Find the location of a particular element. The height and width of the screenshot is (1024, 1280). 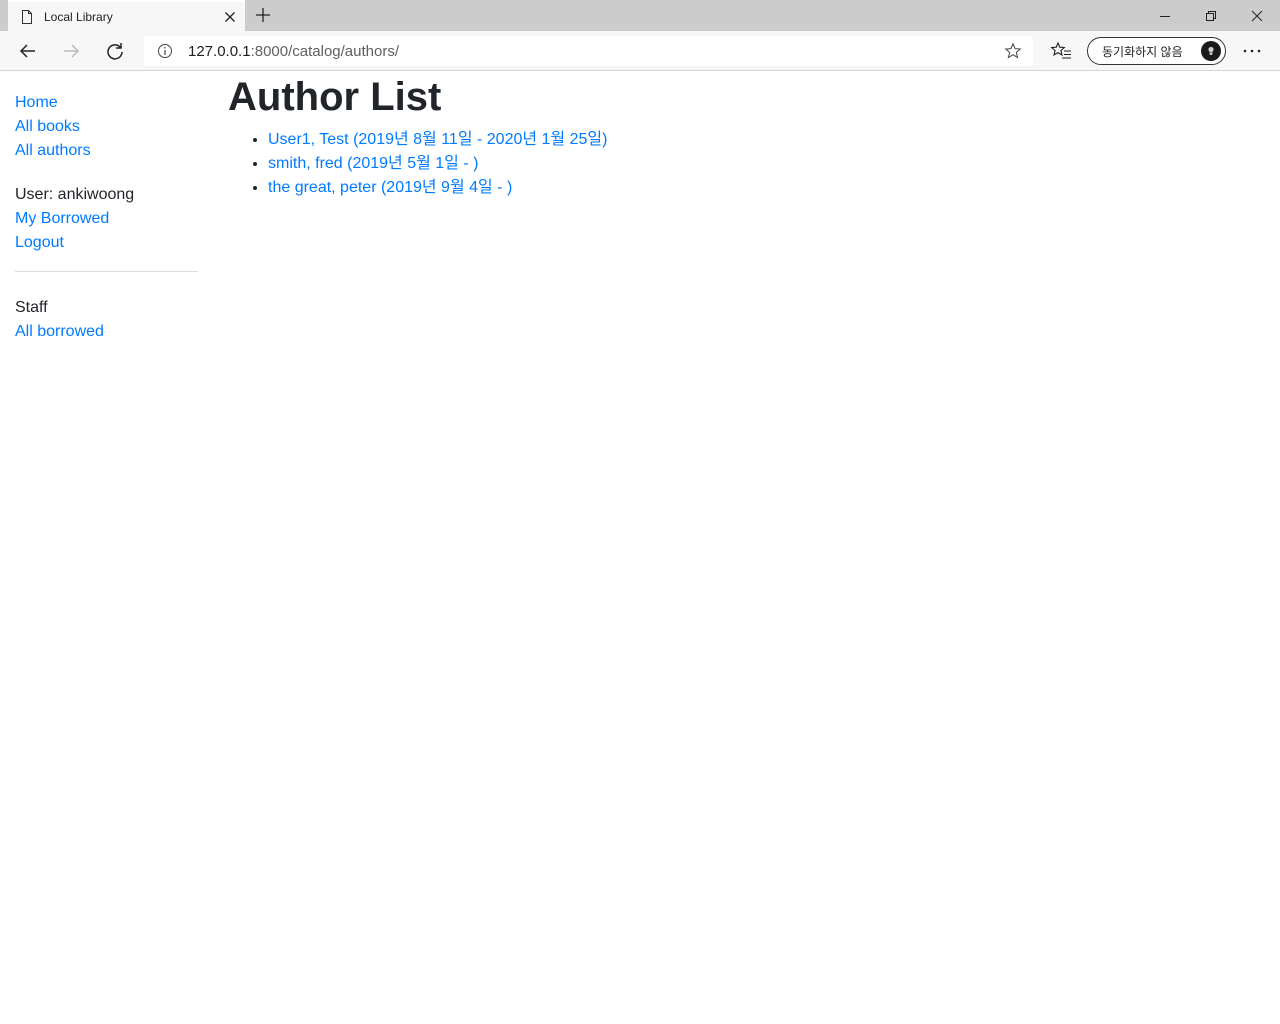

sidebar-divider is located at coordinates (106, 271).